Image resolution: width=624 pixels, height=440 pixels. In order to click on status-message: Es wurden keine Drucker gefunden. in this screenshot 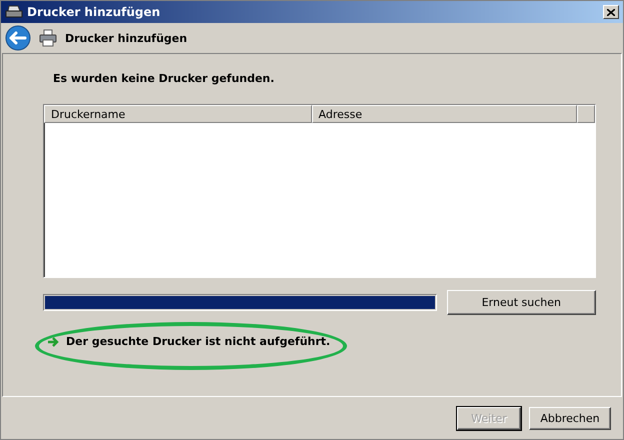, I will do `click(164, 78)`.